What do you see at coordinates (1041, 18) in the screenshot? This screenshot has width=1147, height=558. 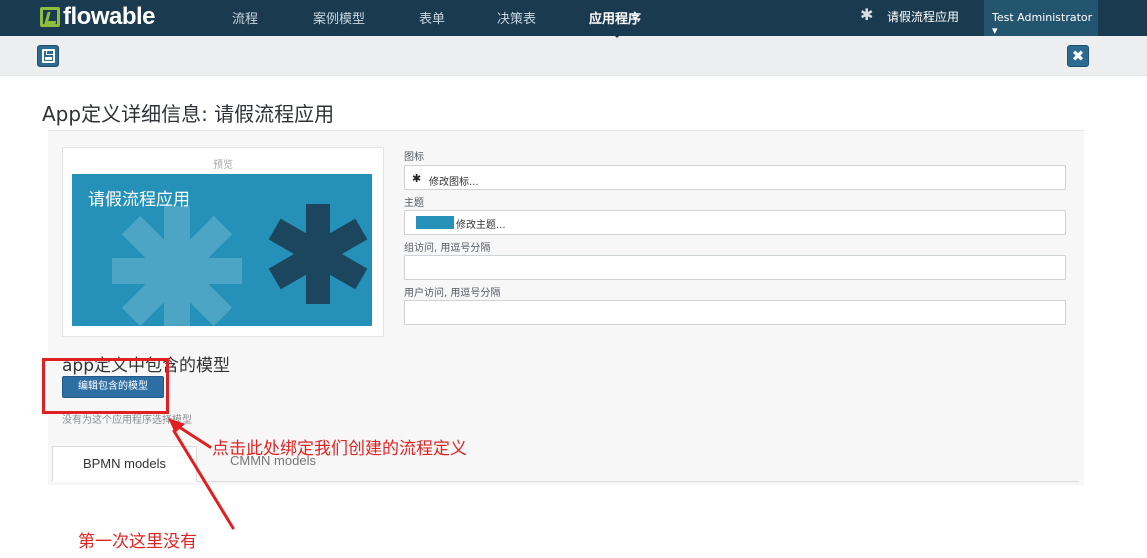 I see `user-menu: Test Administrator ▾` at bounding box center [1041, 18].